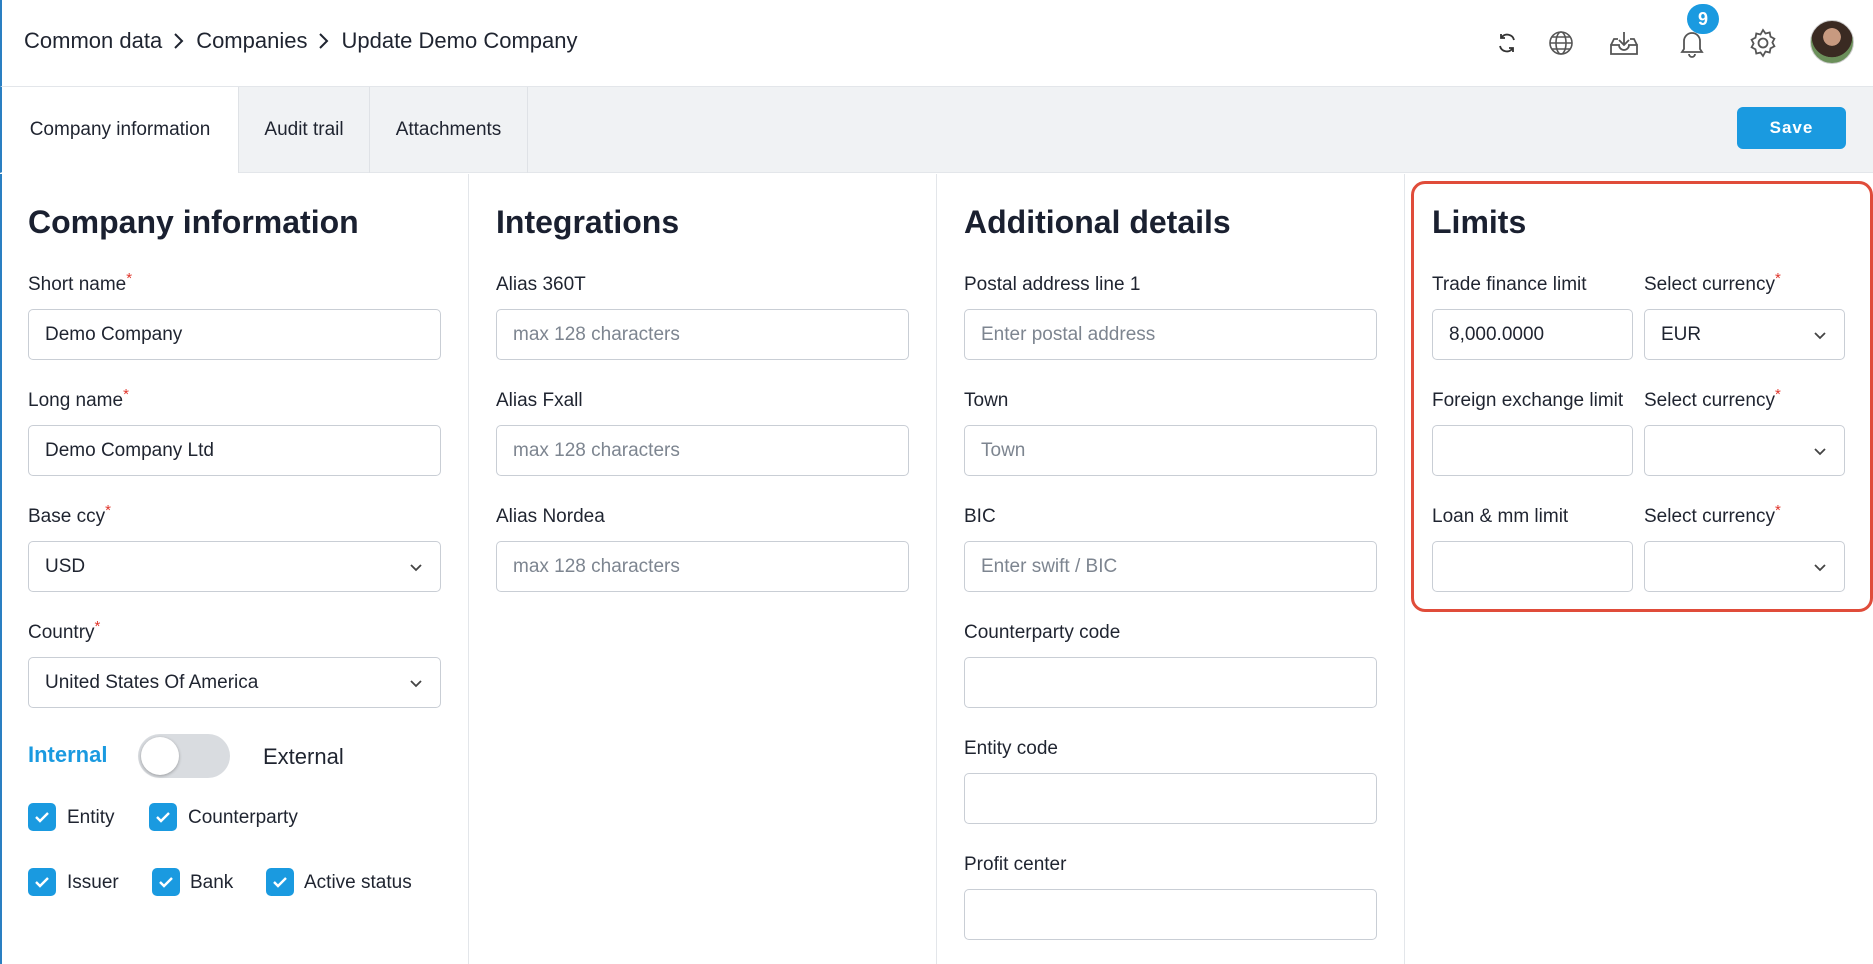 The image size is (1873, 964). What do you see at coordinates (459, 40) in the screenshot?
I see `breadcrumb-current: Update Demo Company` at bounding box center [459, 40].